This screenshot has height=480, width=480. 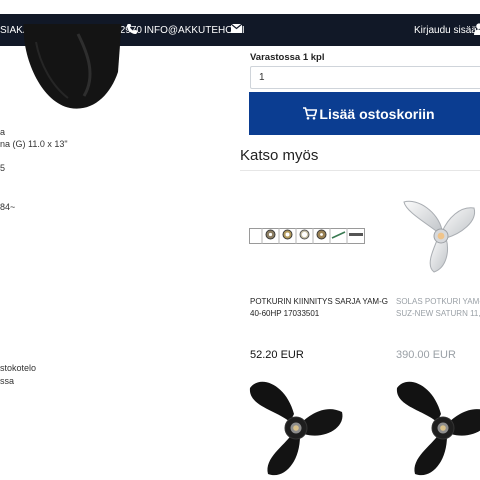 What do you see at coordinates (7, 381) in the screenshot?
I see `spec-fragment-6: ssa` at bounding box center [7, 381].